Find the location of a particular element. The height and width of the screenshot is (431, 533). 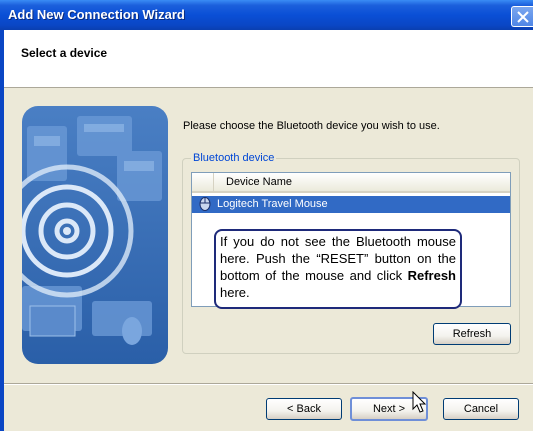

footer-divider is located at coordinates (268, 384).